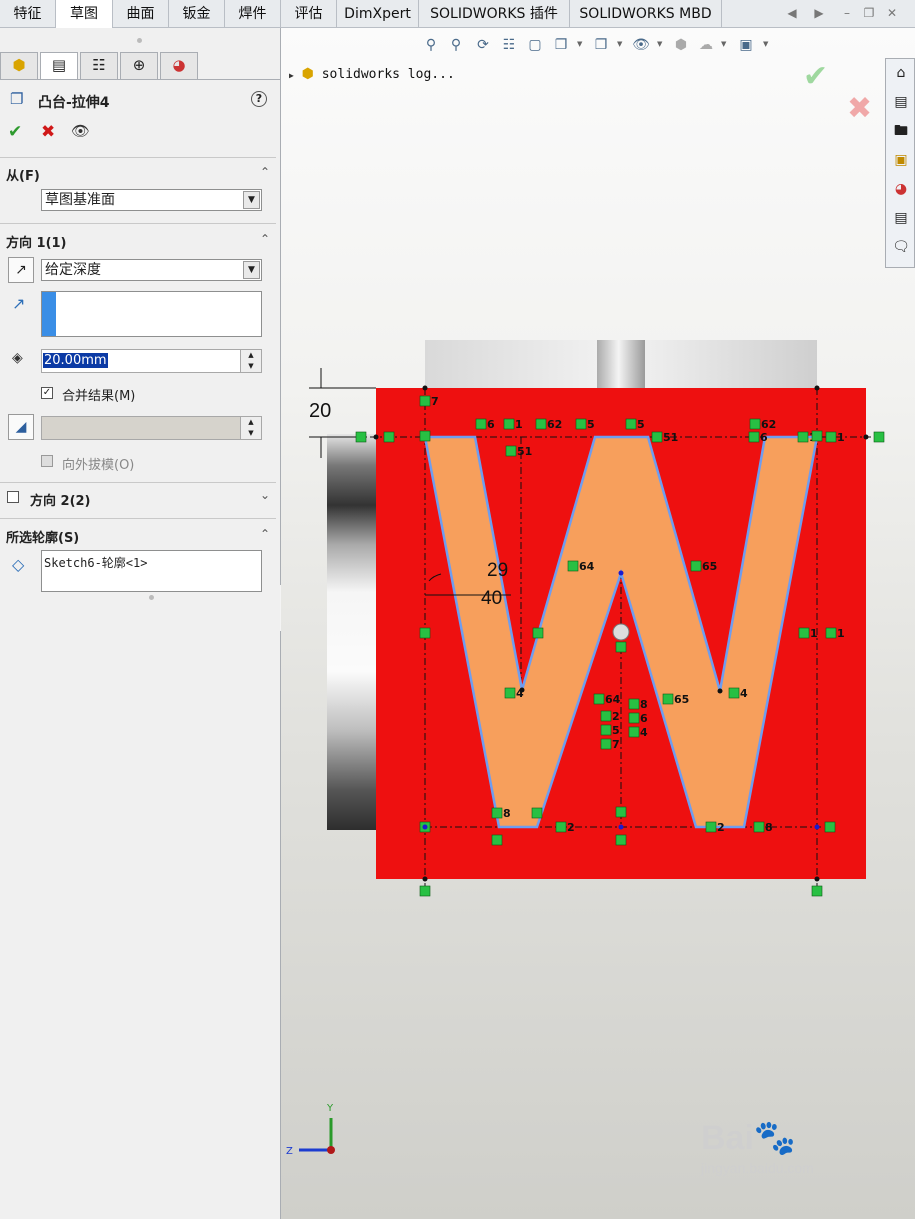 The image size is (915, 1219). What do you see at coordinates (42, 536) in the screenshot?
I see `section-selected-contours-header: 所选轮廓(S)` at bounding box center [42, 536].